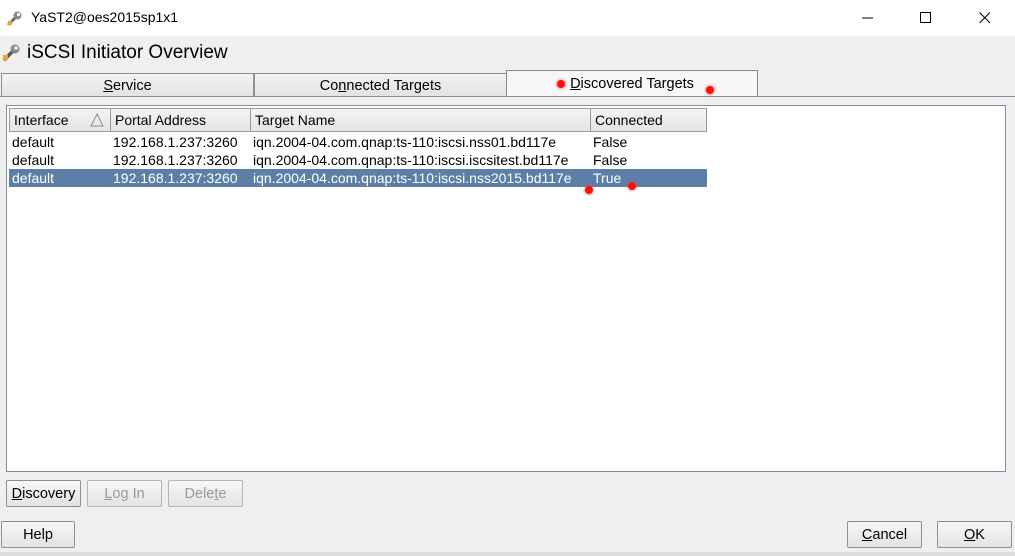 The width and height of the screenshot is (1015, 556). I want to click on tab-label: Connected Targets, so click(380, 85).